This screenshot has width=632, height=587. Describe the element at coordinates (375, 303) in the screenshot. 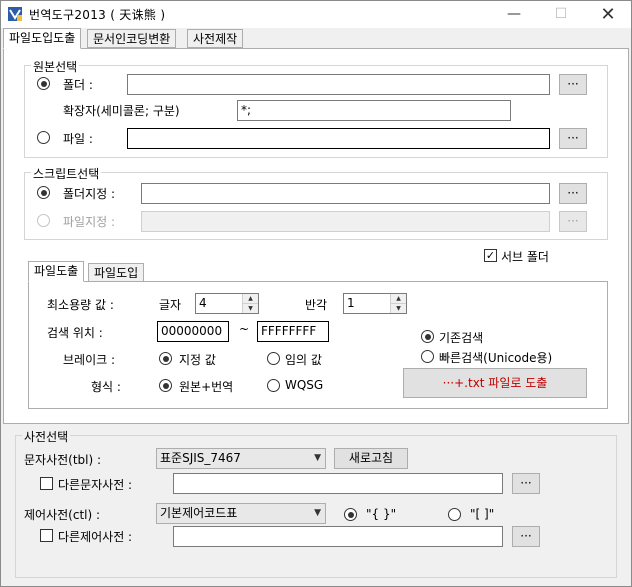

I see `halfwidth-stepper: 1 ▲ ▼` at that location.